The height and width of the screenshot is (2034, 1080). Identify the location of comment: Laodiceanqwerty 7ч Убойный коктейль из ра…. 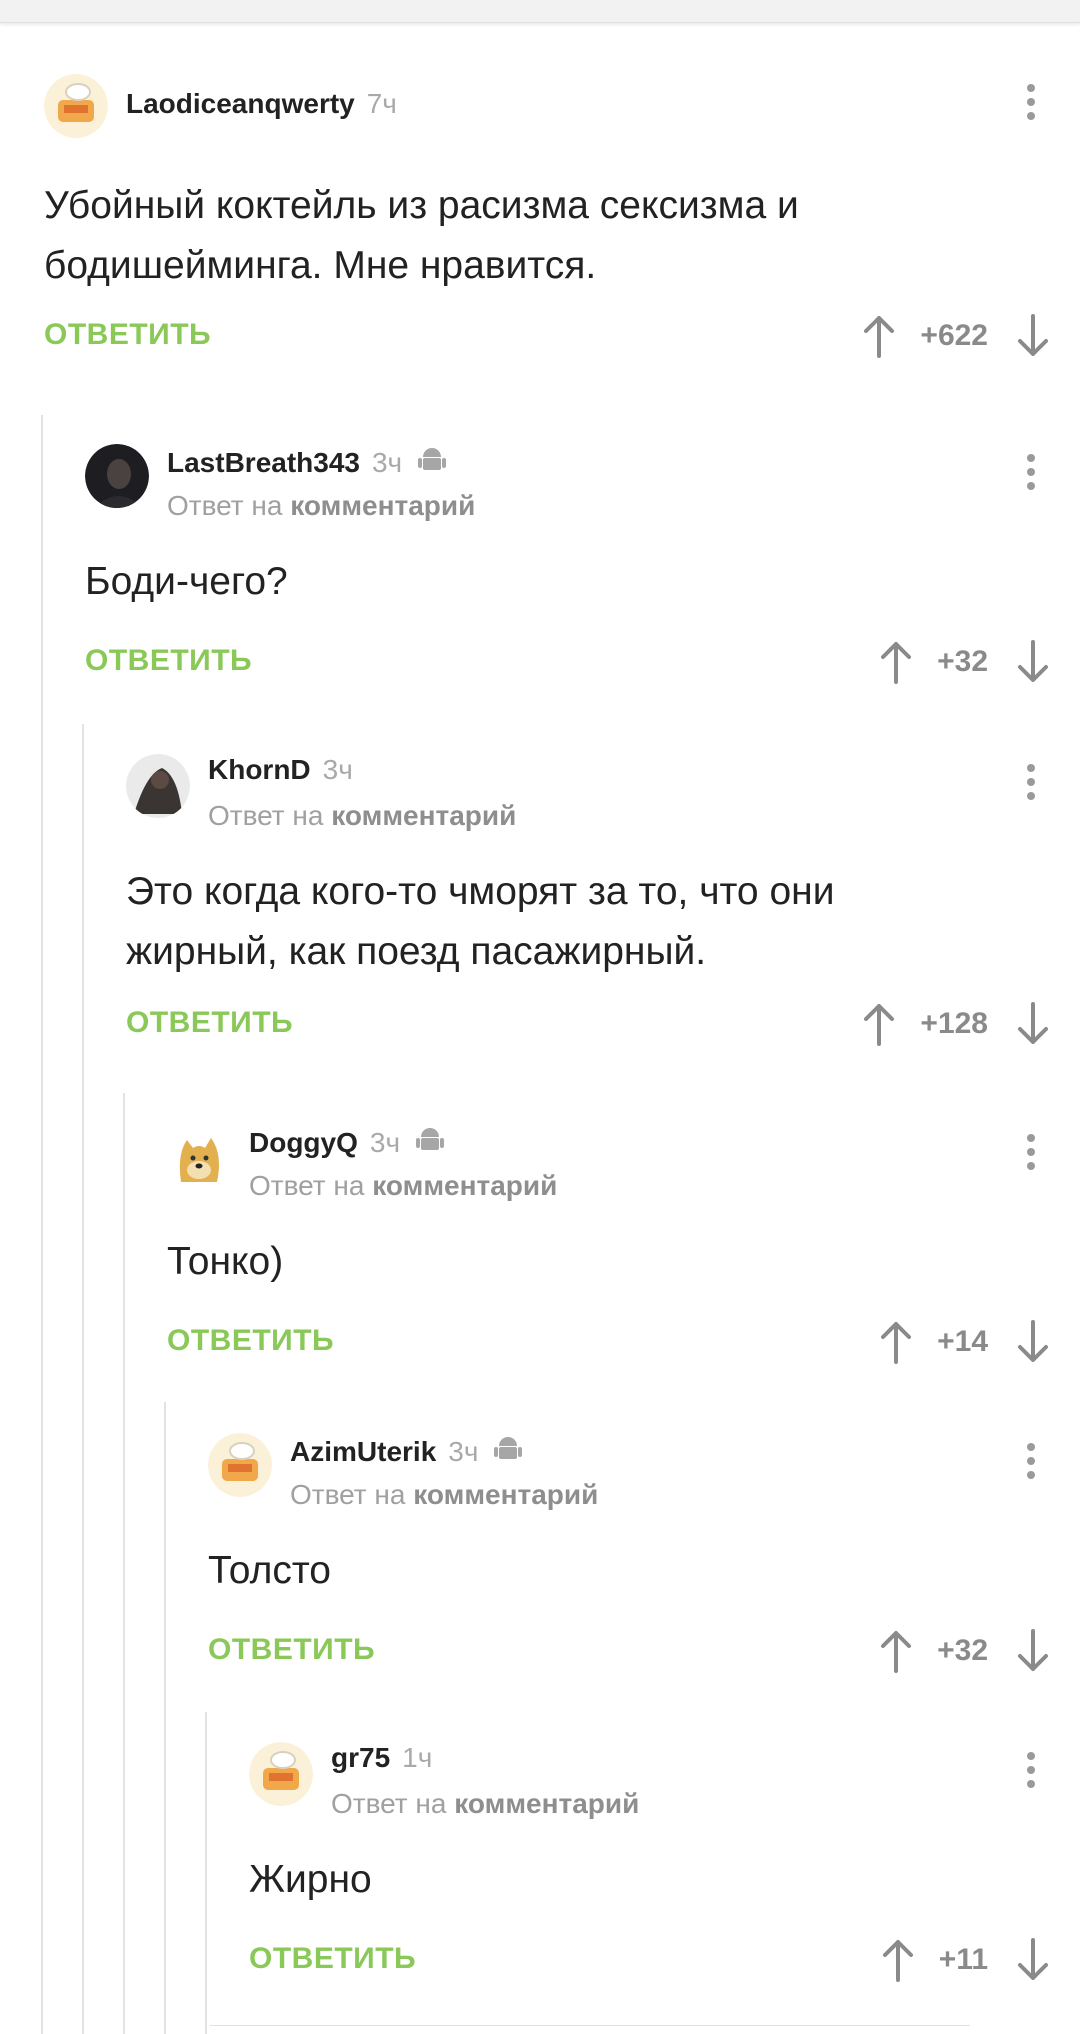
(562, 220).